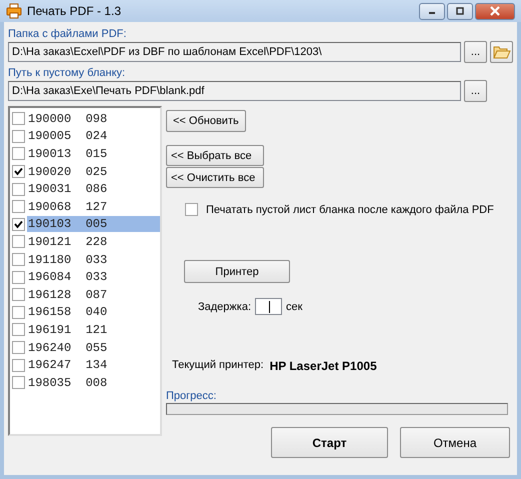 The height and width of the screenshot is (479, 521). What do you see at coordinates (93, 242) in the screenshot?
I see `list-item: 190121 228` at bounding box center [93, 242].